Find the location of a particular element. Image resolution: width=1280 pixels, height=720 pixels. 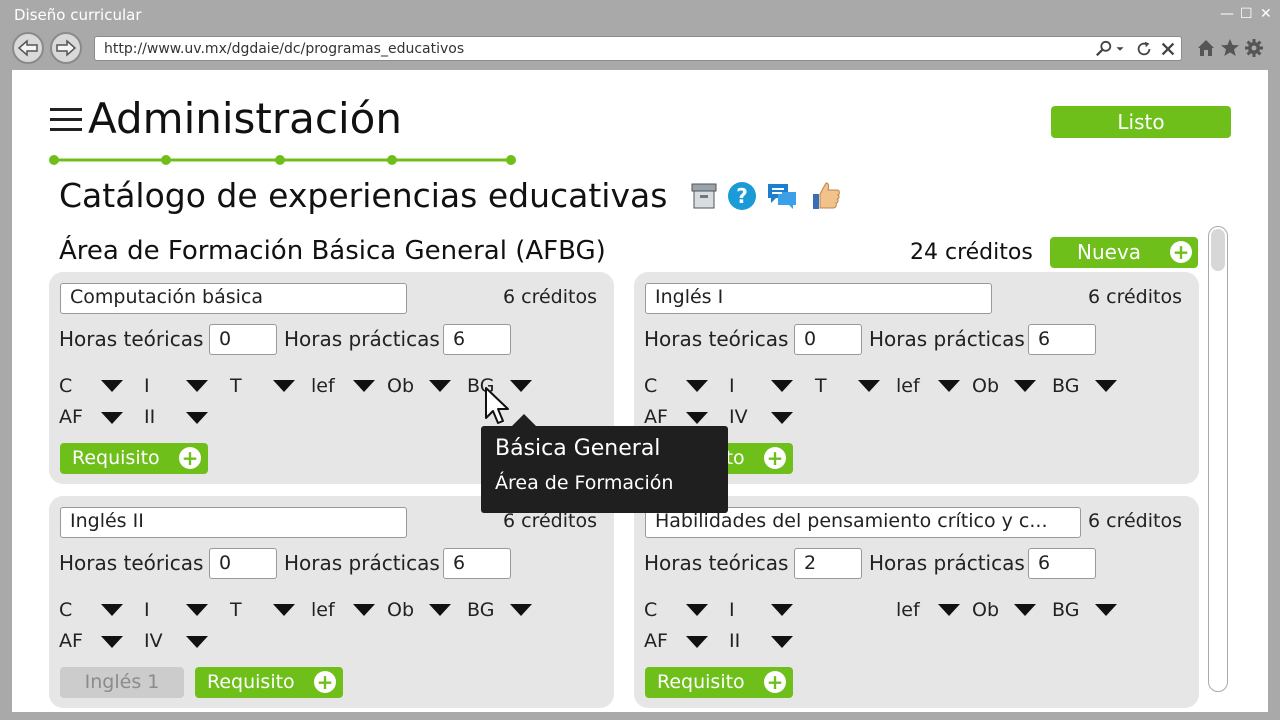

gear-icon is located at coordinates (1254, 48).